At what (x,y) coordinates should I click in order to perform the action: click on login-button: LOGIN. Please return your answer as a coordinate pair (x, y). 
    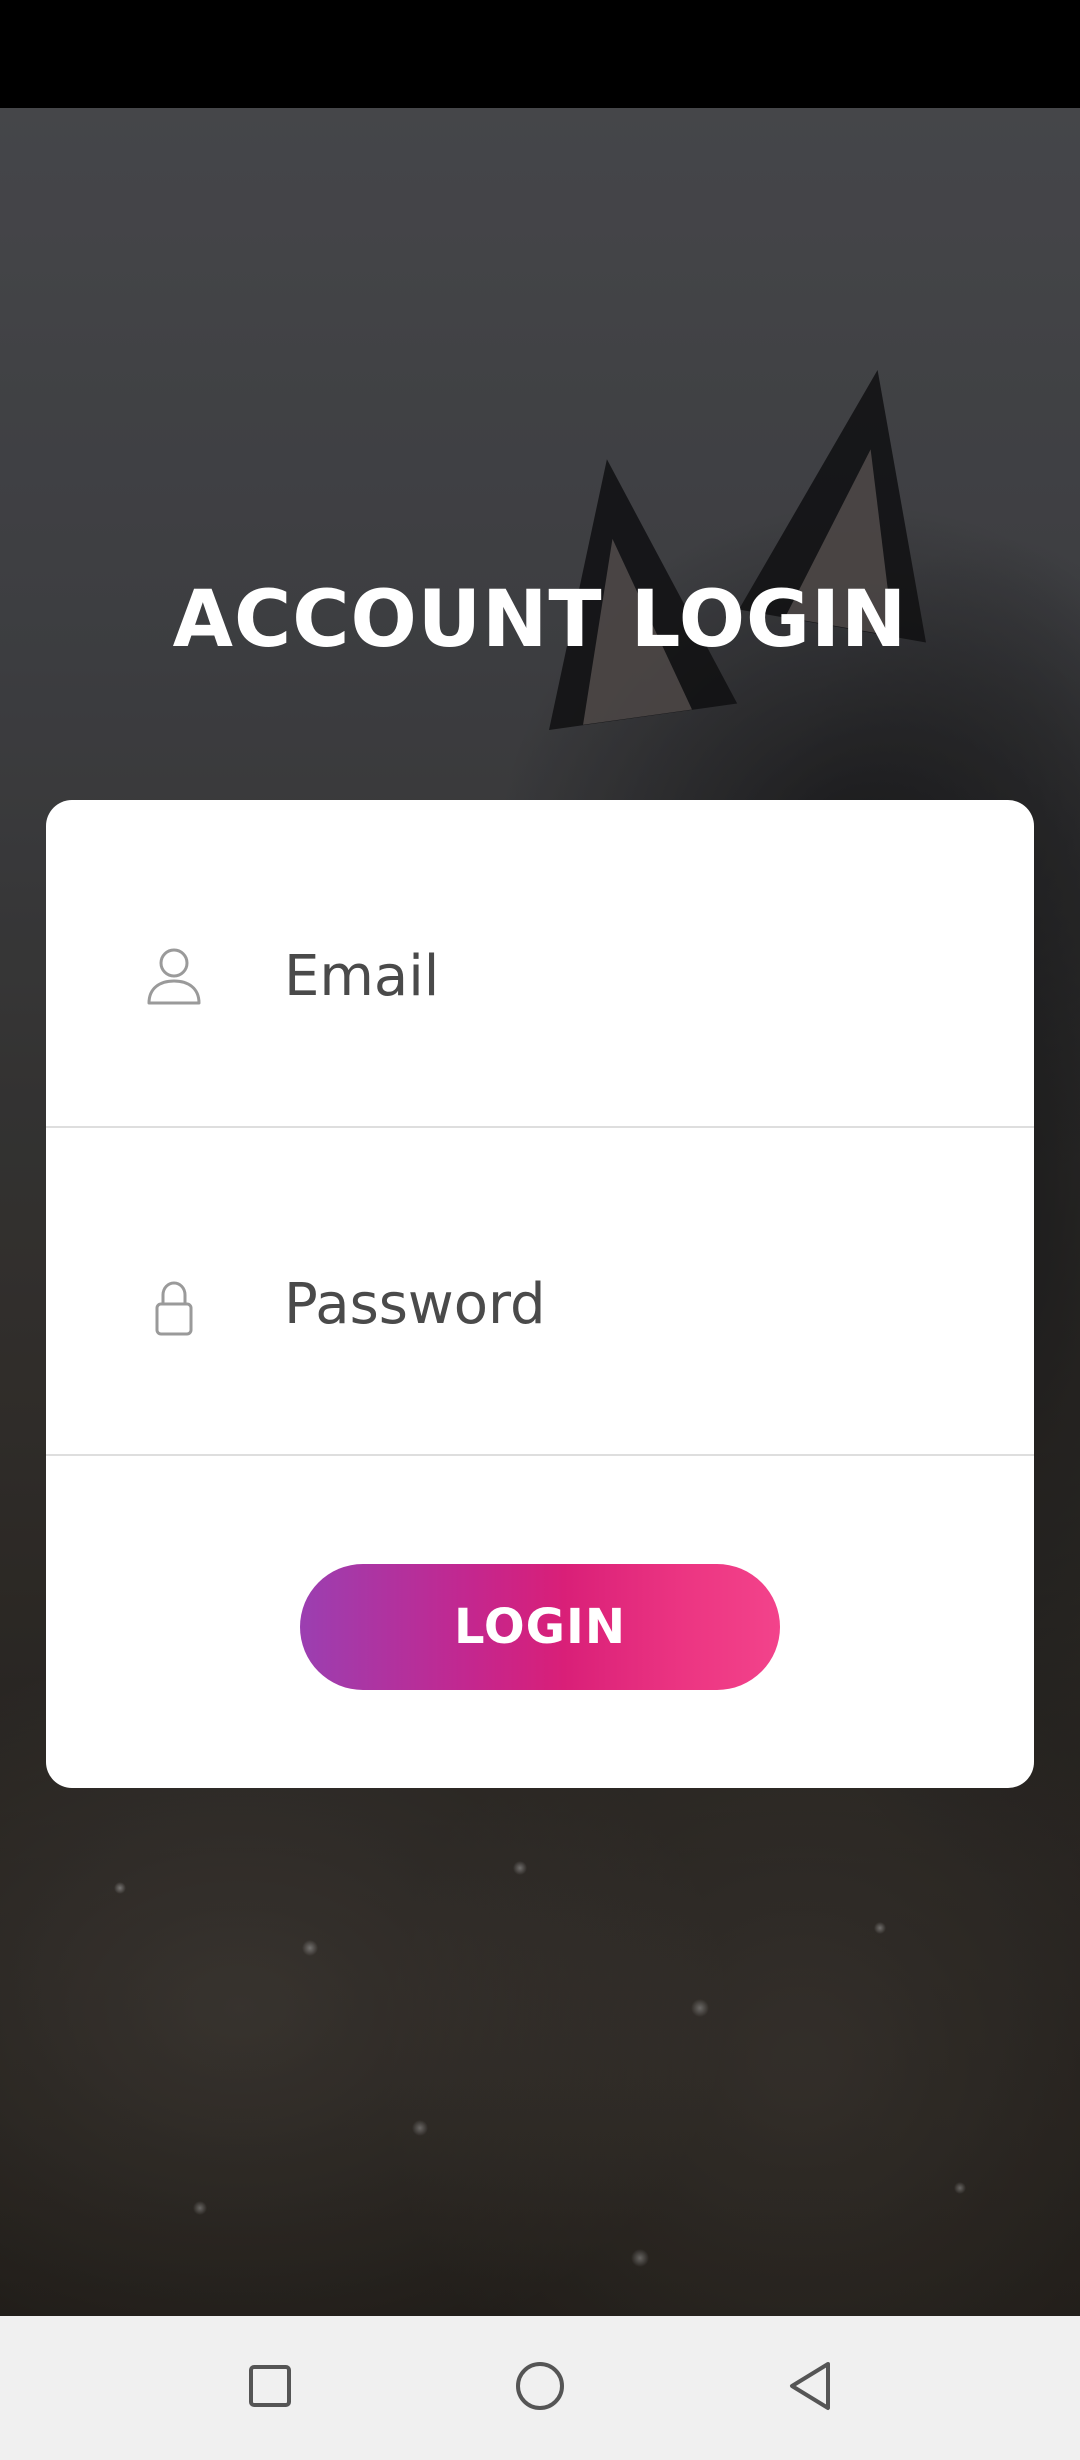
    Looking at the image, I should click on (540, 1627).